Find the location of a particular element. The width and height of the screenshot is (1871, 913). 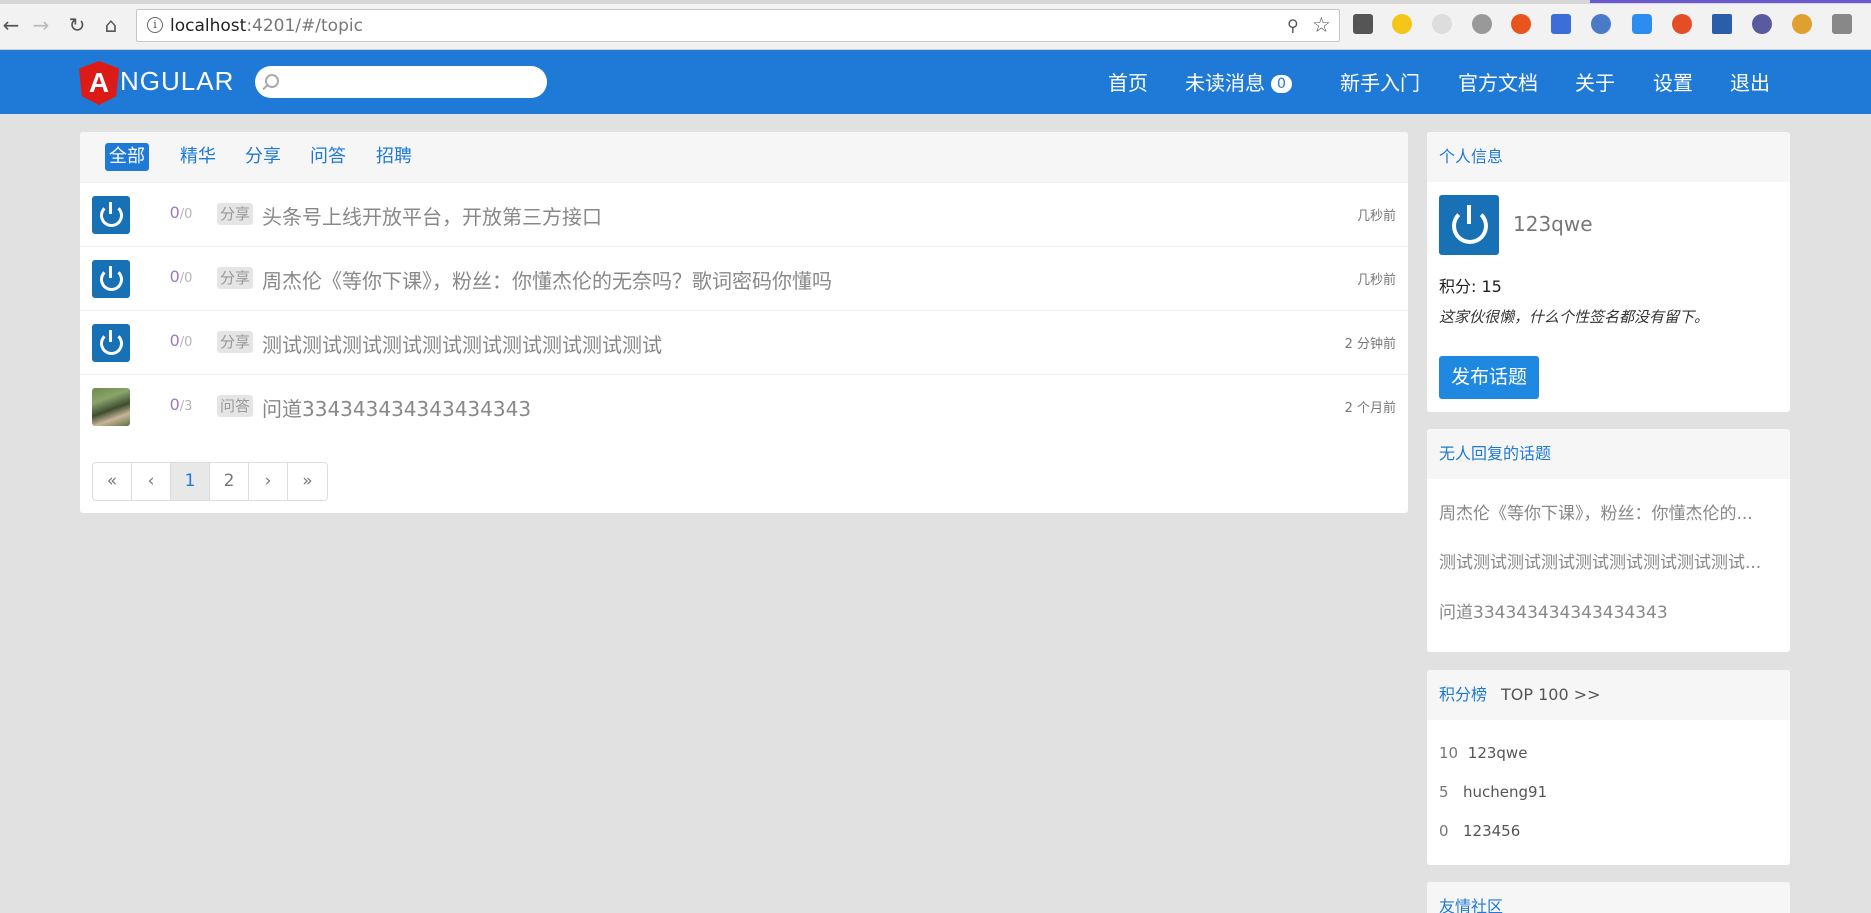

ranking-heading: 积分榜 TOP 100 >> is located at coordinates (1608, 695).